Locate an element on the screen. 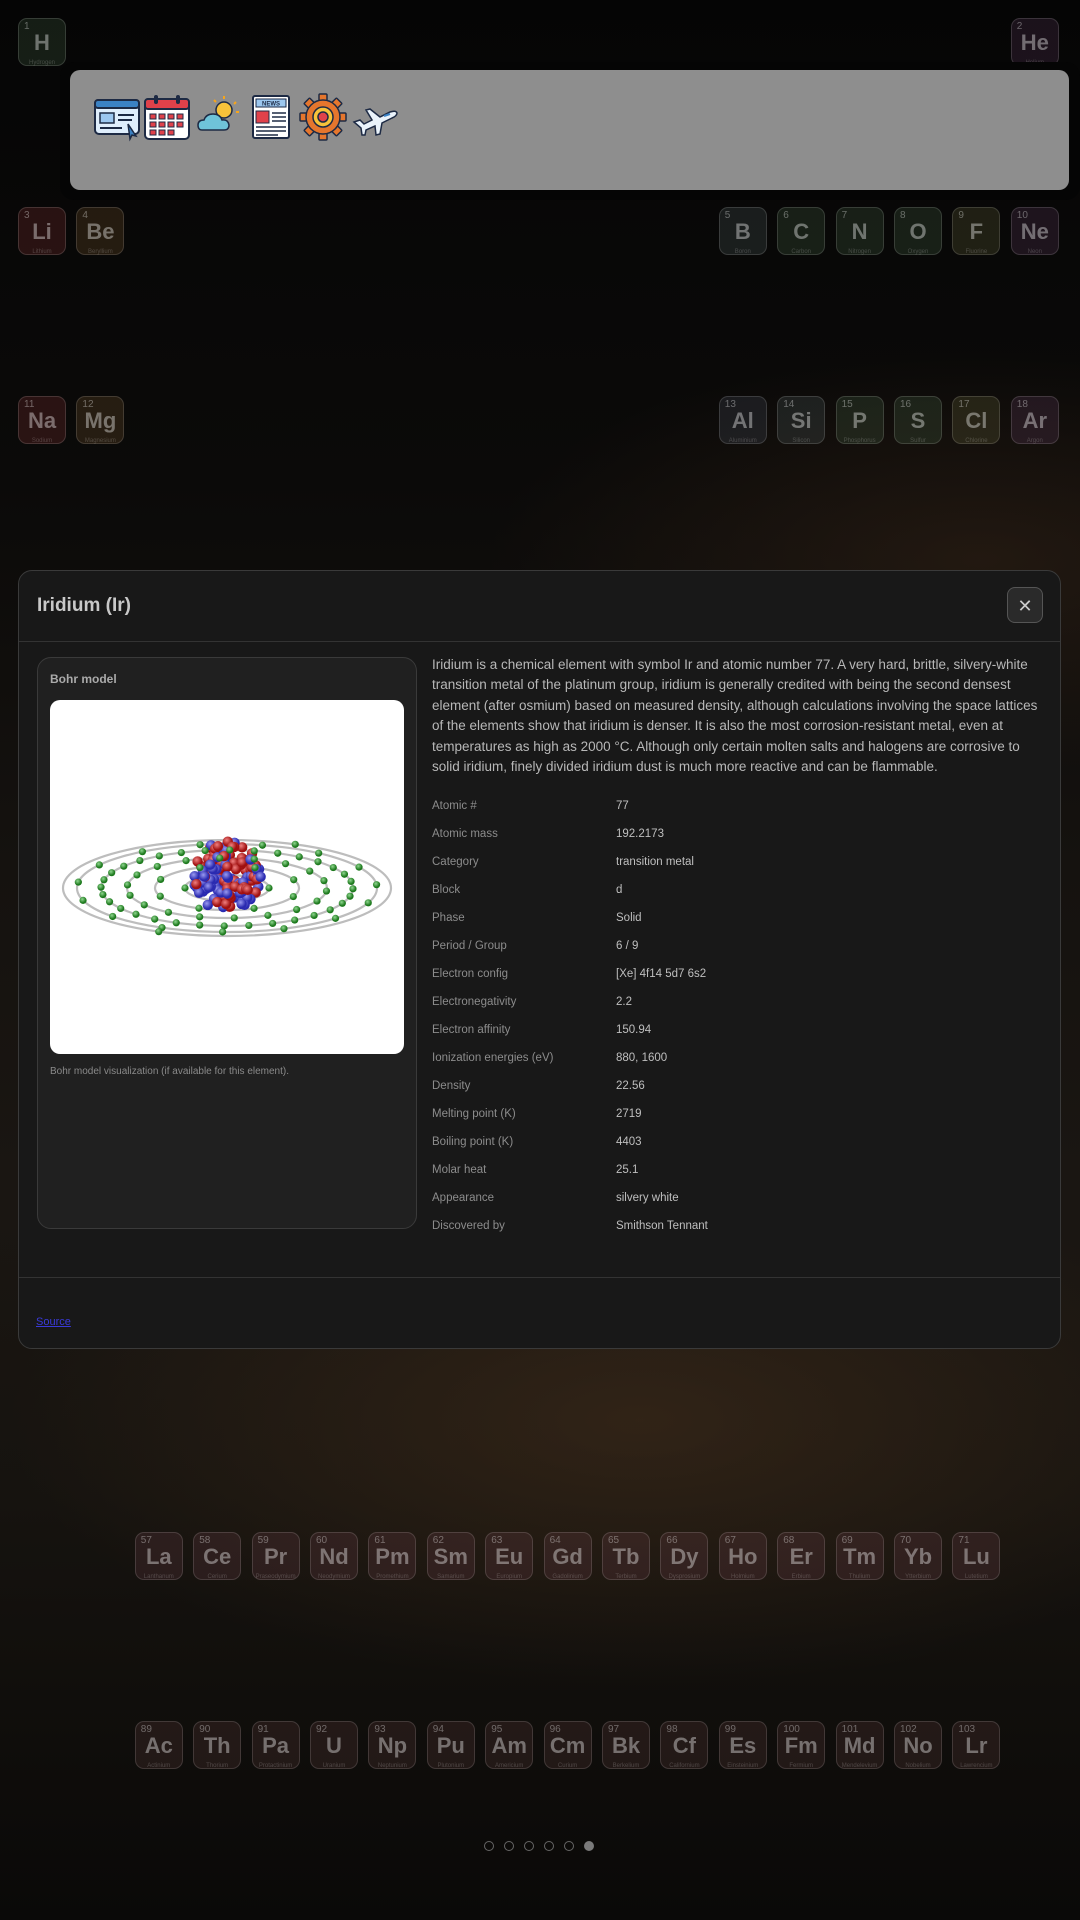 This screenshot has height=1920, width=1080. element-tile-bk: 97 Bk Berkelium is located at coordinates (626, 1745).